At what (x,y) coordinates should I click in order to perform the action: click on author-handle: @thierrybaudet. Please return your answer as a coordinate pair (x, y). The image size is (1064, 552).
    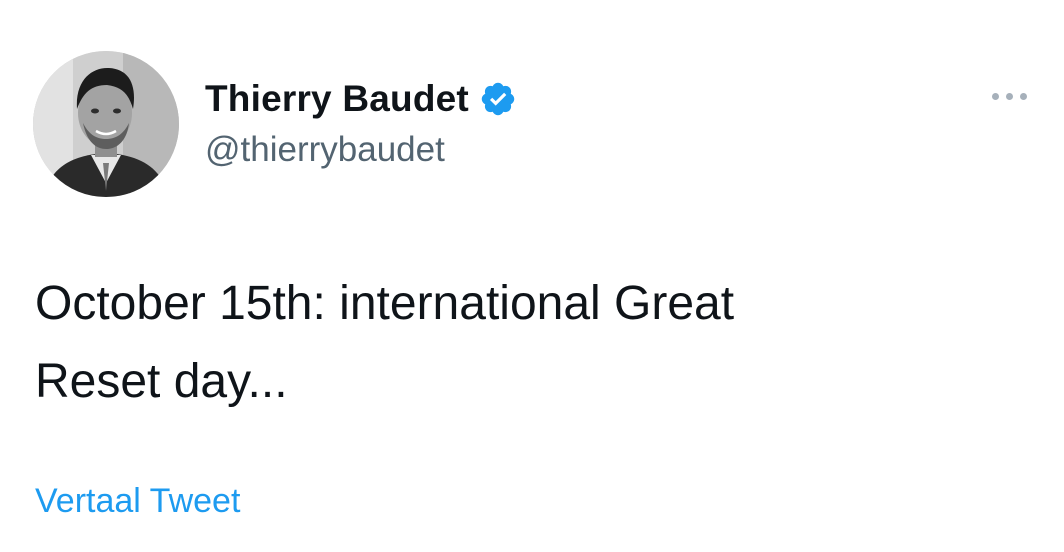
    Looking at the image, I should click on (325, 150).